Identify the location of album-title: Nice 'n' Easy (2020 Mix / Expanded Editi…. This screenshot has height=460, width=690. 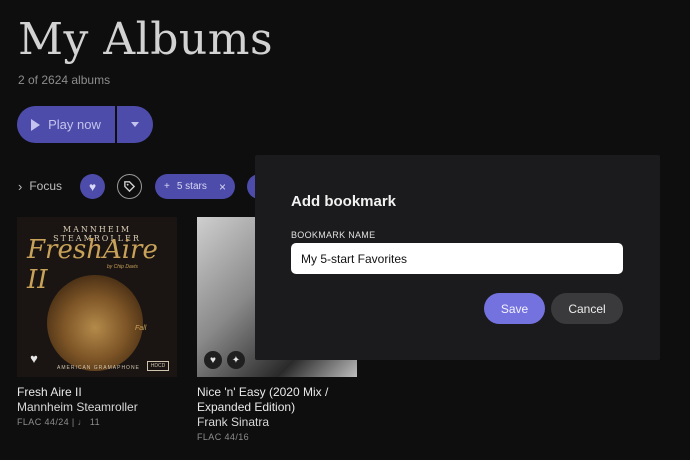
(277, 400).